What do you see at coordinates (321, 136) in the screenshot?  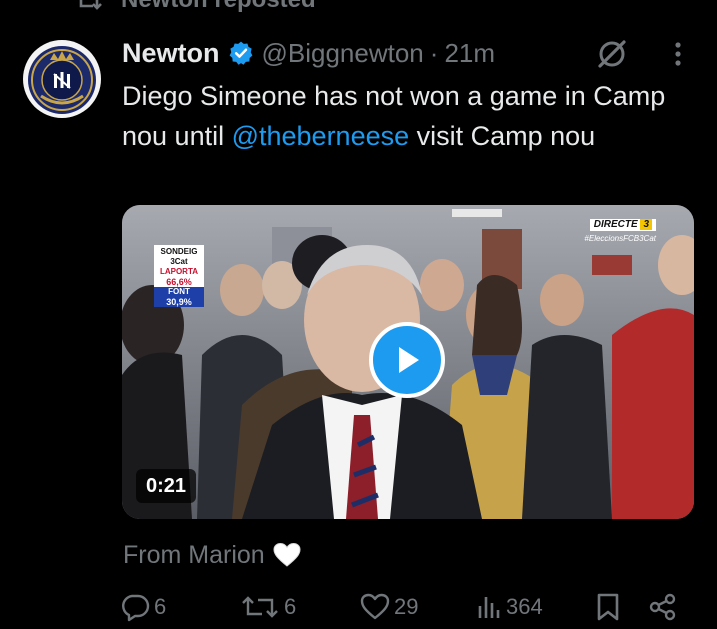 I see `mention-link: @theberneese` at bounding box center [321, 136].